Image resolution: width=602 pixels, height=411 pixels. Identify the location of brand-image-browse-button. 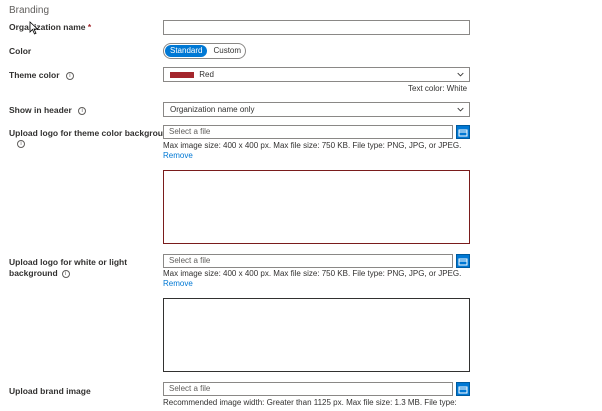
(463, 389).